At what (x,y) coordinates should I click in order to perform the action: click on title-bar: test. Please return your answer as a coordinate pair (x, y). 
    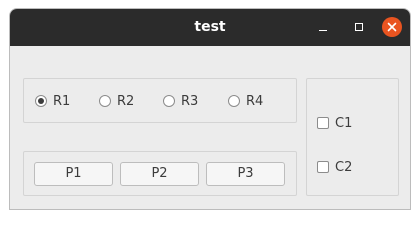
    Looking at the image, I should click on (210, 27).